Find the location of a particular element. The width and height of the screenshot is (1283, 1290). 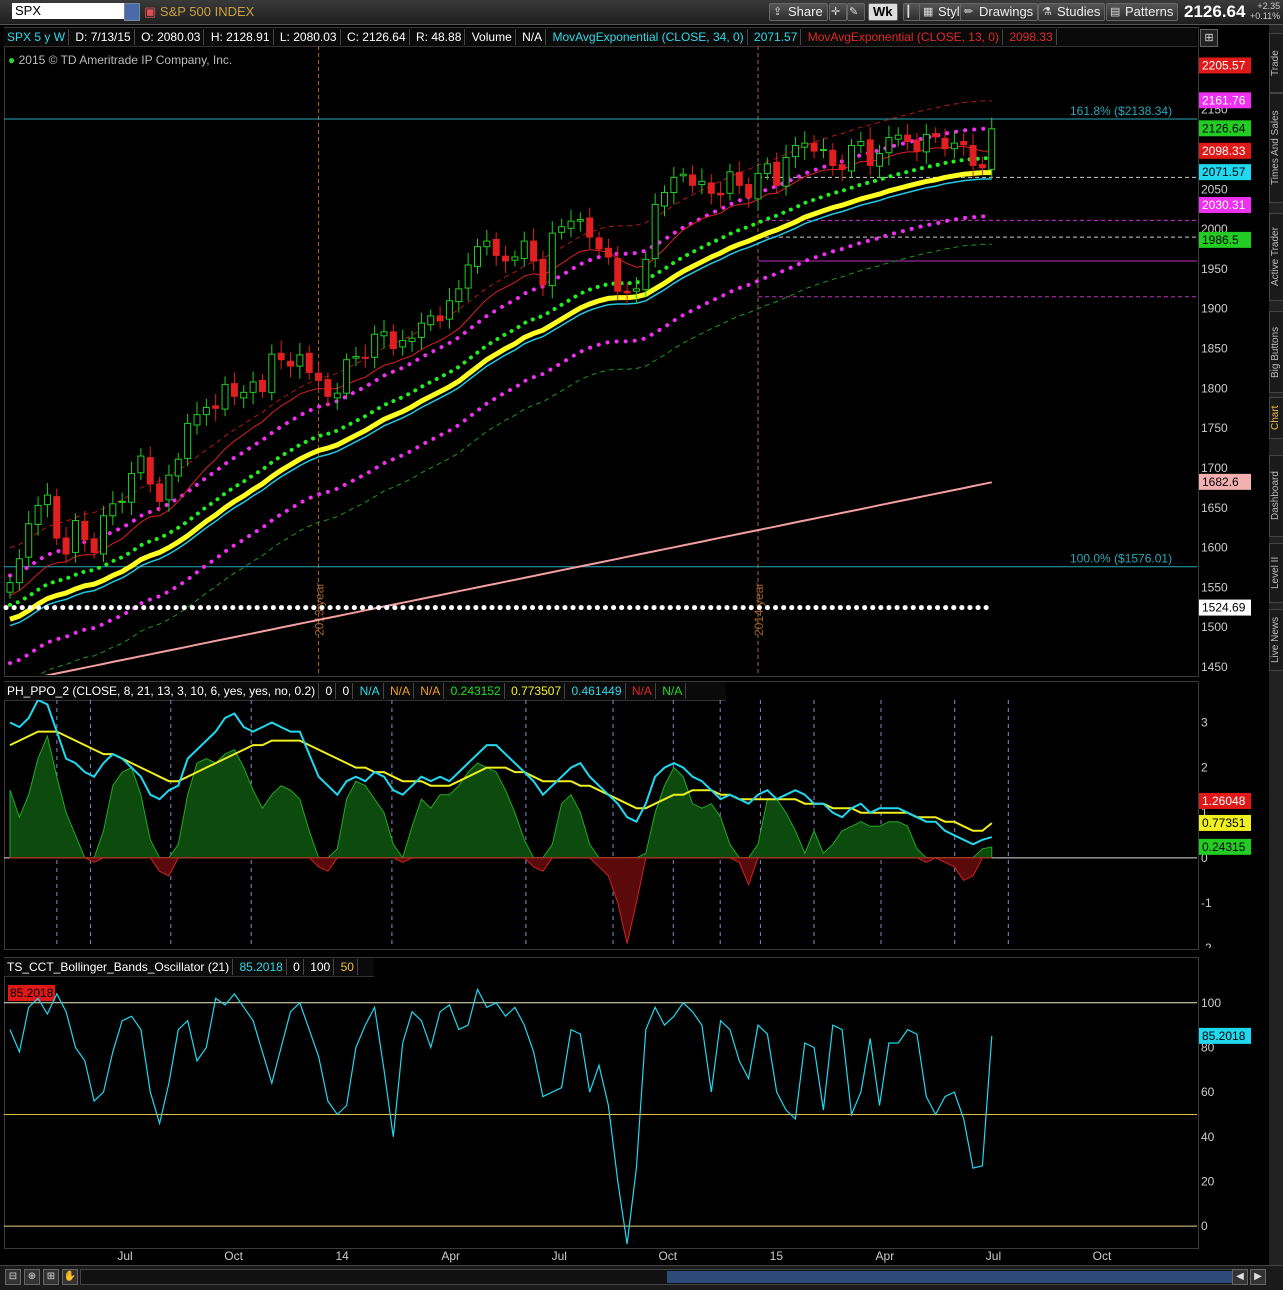

price-badge-0: 2205.57 is located at coordinates (1224, 65).